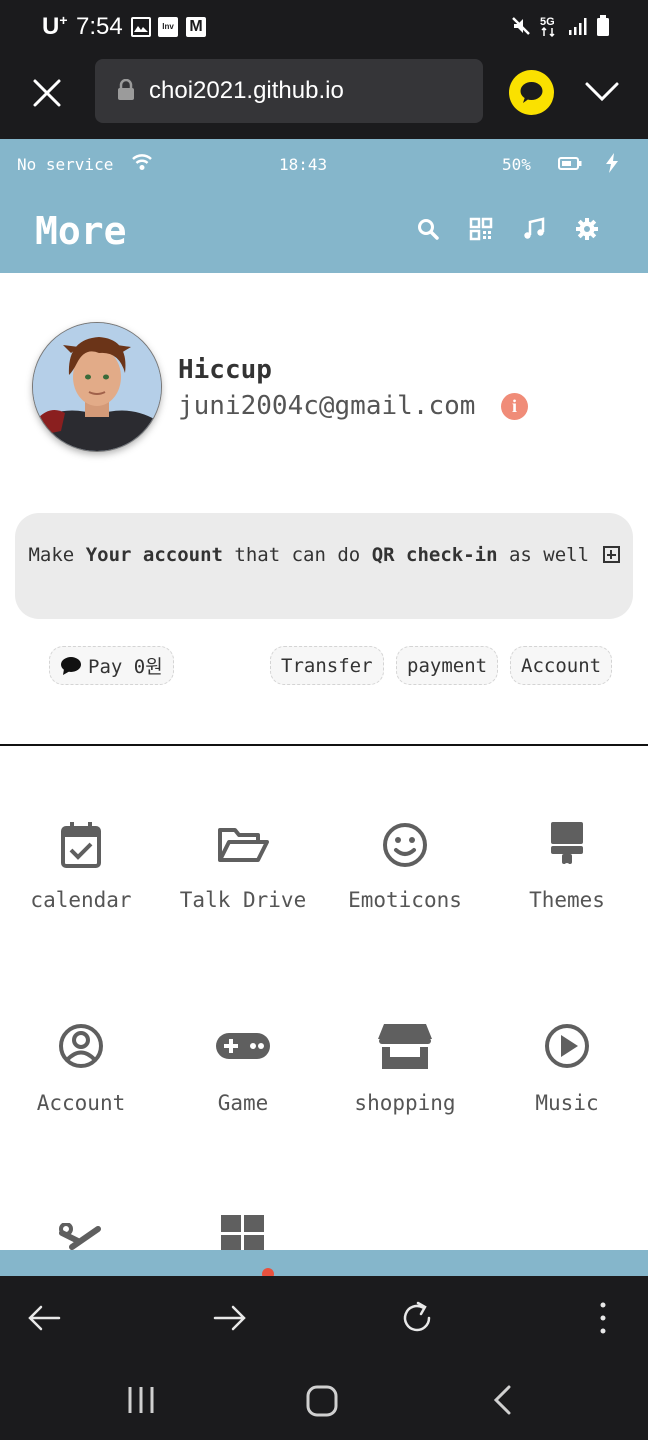 This screenshot has height=1440, width=648. I want to click on menu-item-label: Emoticons, so click(405, 900).